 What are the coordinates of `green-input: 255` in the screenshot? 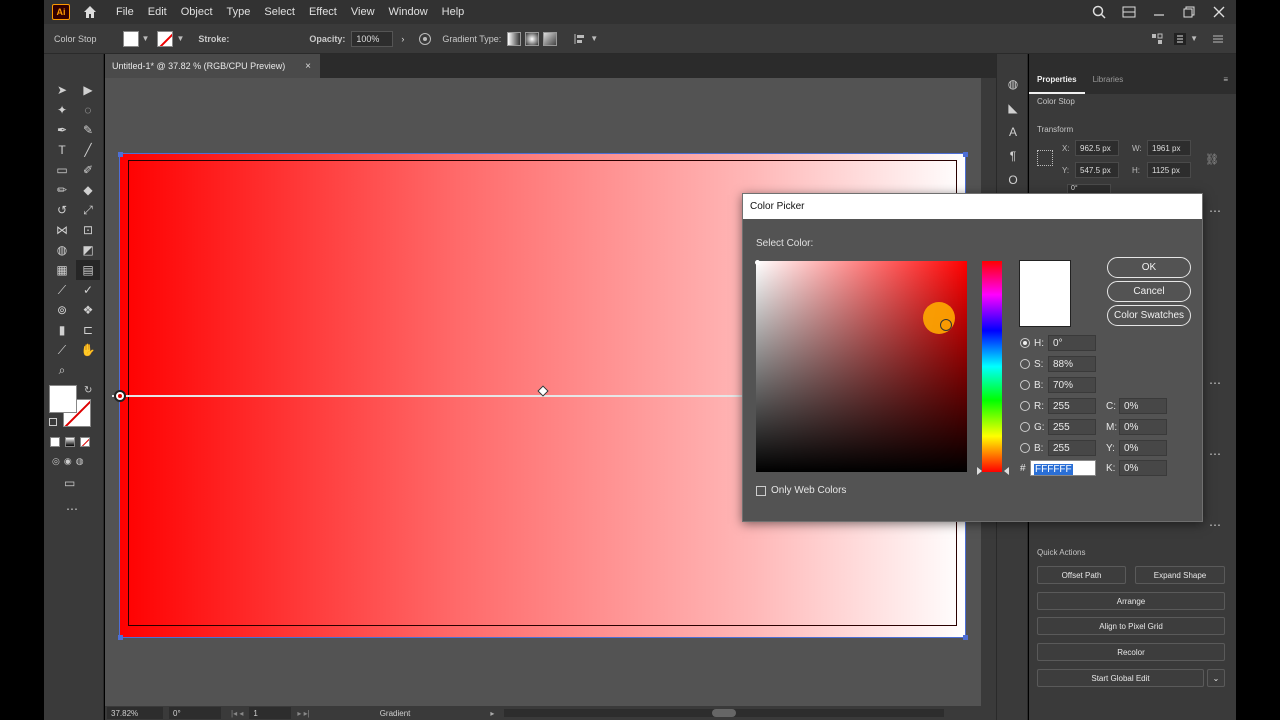 It's located at (1072, 427).